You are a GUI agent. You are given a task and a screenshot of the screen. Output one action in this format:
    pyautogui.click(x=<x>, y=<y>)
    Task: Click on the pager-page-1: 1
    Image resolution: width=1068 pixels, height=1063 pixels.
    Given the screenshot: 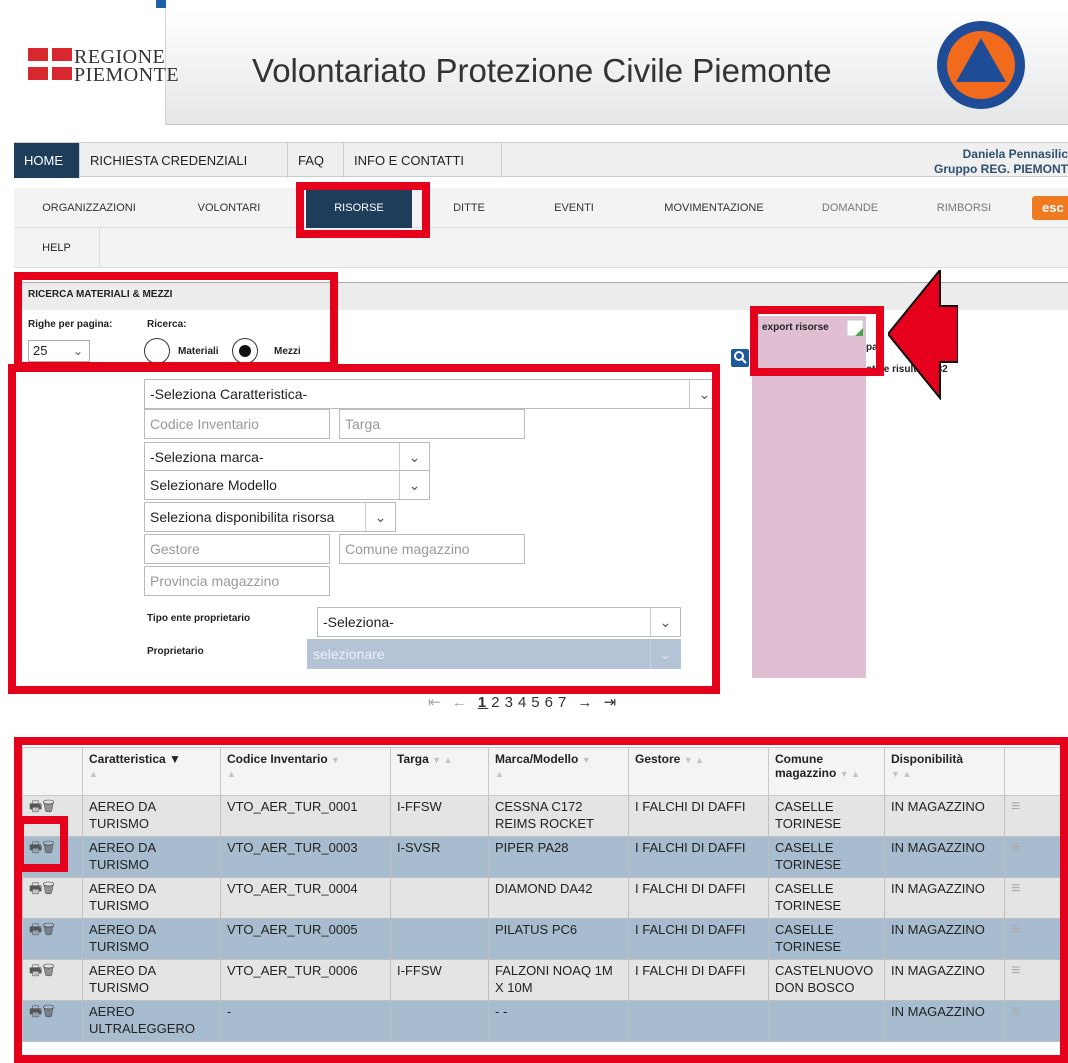 What is the action you would take?
    pyautogui.click(x=483, y=702)
    